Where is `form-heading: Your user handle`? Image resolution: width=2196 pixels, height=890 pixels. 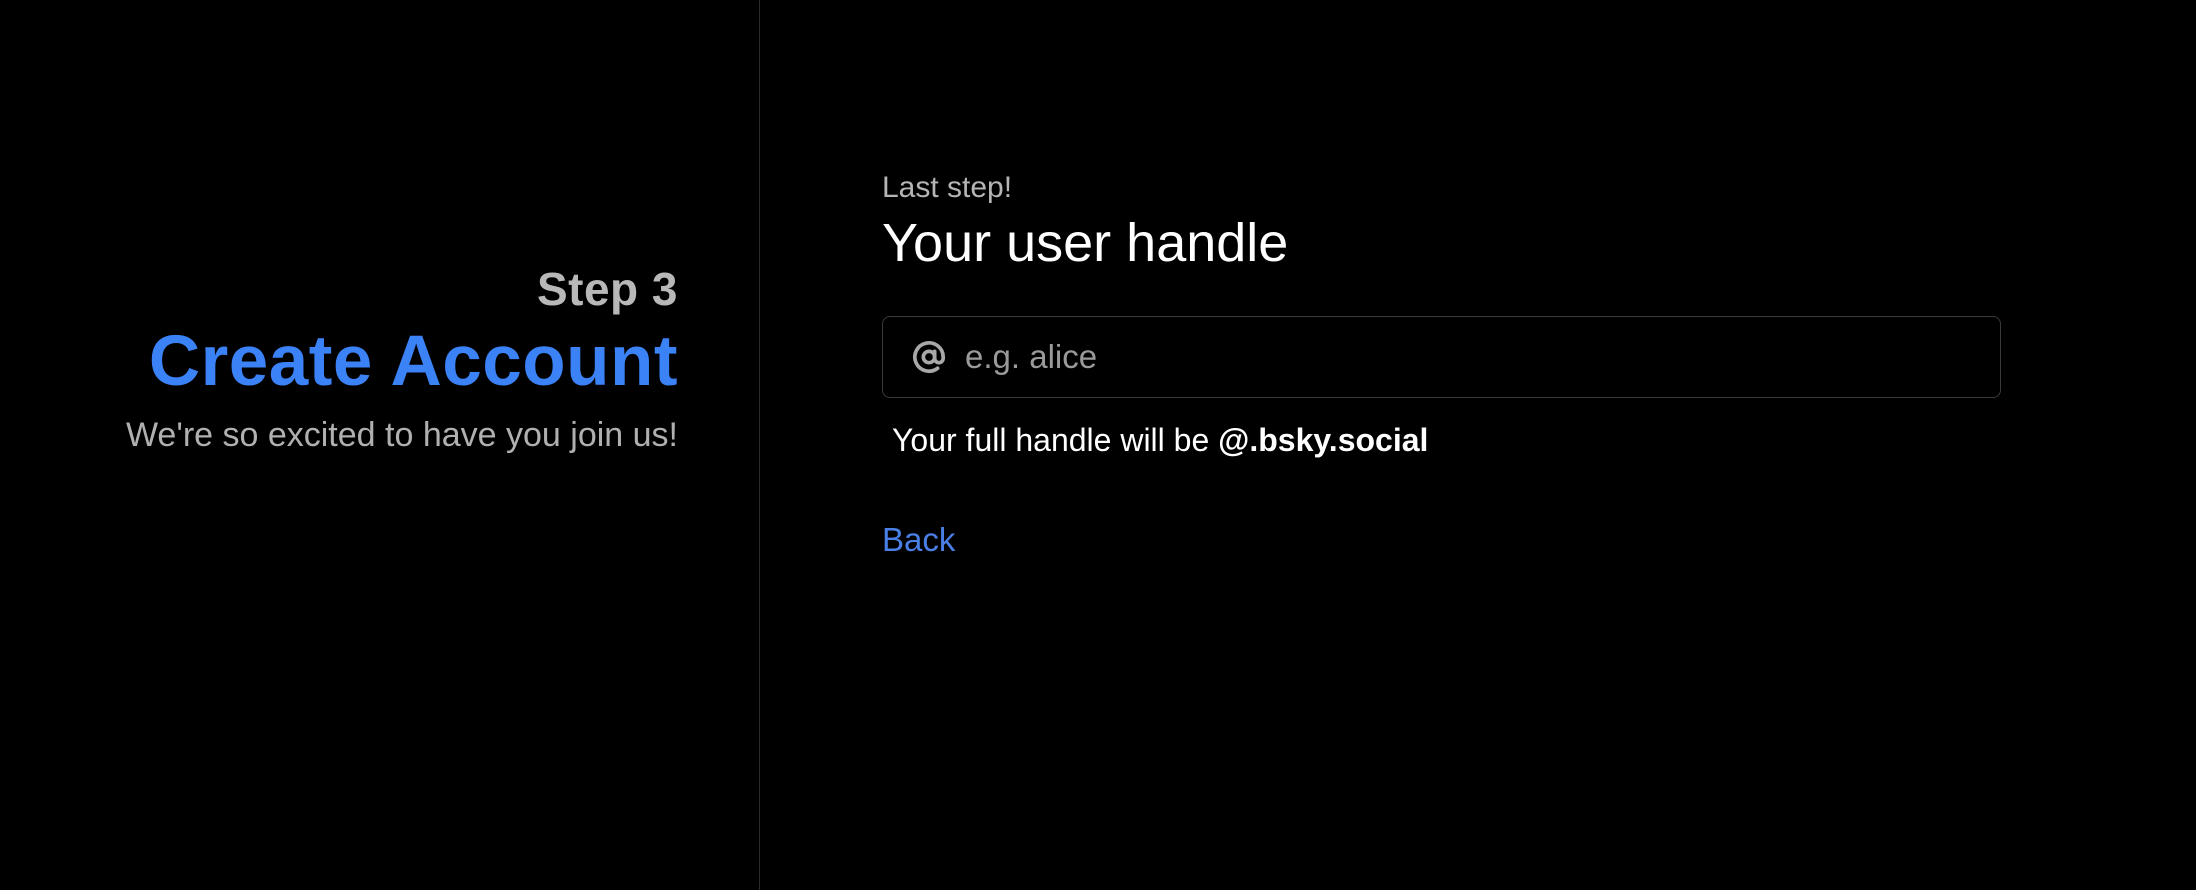
form-heading: Your user handle is located at coordinates (1085, 243).